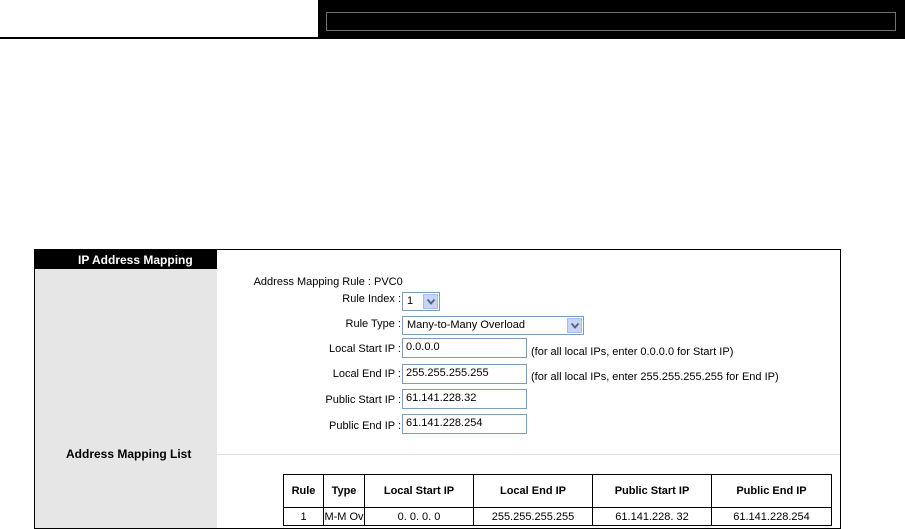 Image resolution: width=905 pixels, height=529 pixels. I want to click on col-local-start-ip: Local Start IP, so click(419, 491).